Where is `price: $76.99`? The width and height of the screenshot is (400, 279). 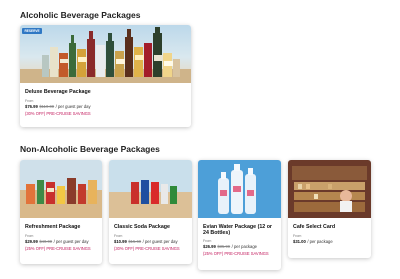 price: $76.99 is located at coordinates (31, 106).